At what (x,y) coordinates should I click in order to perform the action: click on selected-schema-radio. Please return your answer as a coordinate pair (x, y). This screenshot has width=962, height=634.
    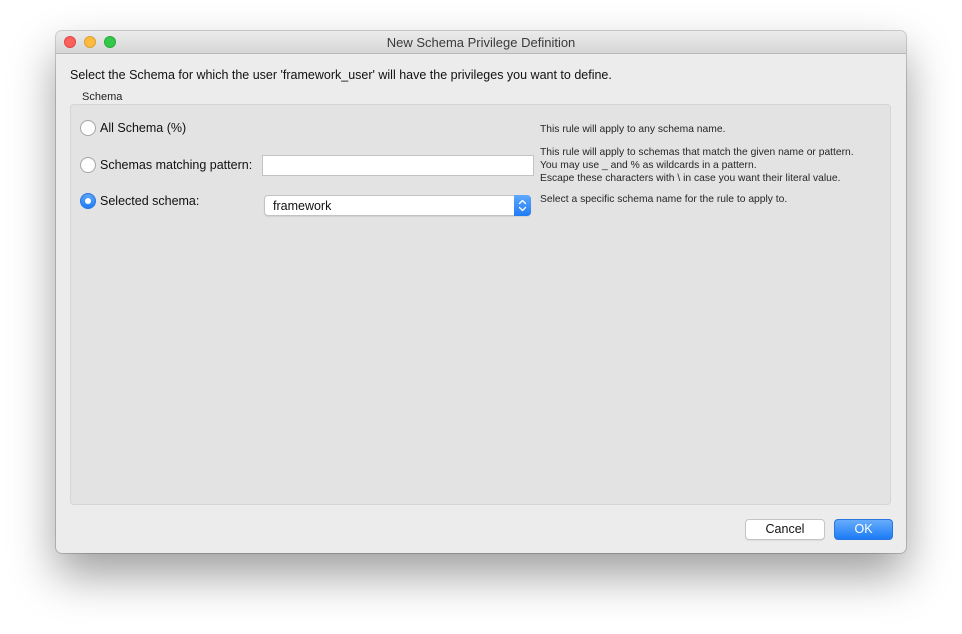
    Looking at the image, I should click on (88, 201).